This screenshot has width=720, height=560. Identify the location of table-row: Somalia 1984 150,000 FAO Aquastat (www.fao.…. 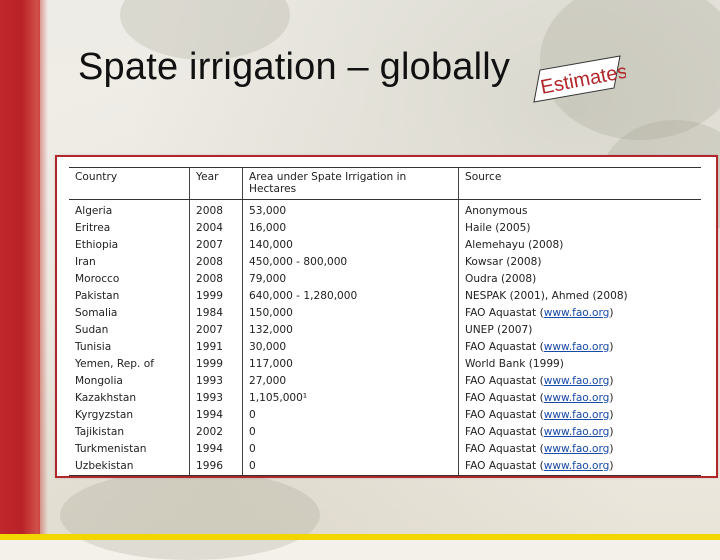
(385, 313).